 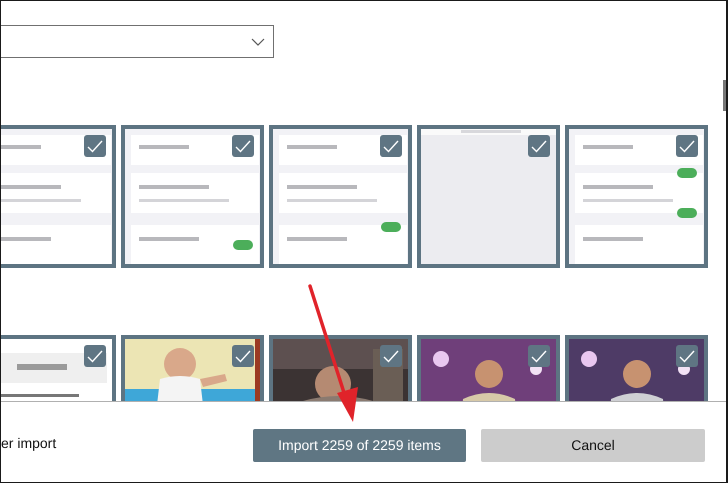 What do you see at coordinates (29, 443) in the screenshot?
I see `option-label: er import` at bounding box center [29, 443].